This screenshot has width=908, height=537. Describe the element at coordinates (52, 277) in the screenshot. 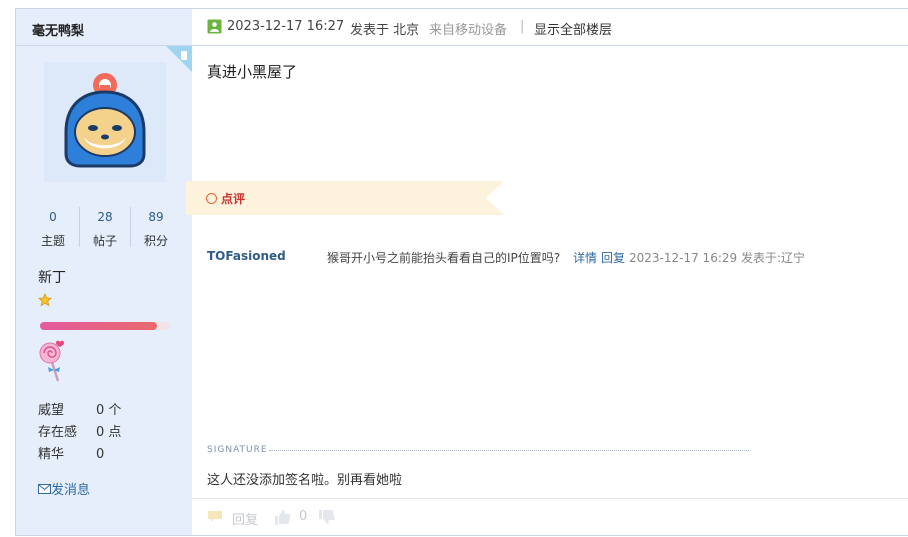

I see `user-rank: 新丁` at that location.